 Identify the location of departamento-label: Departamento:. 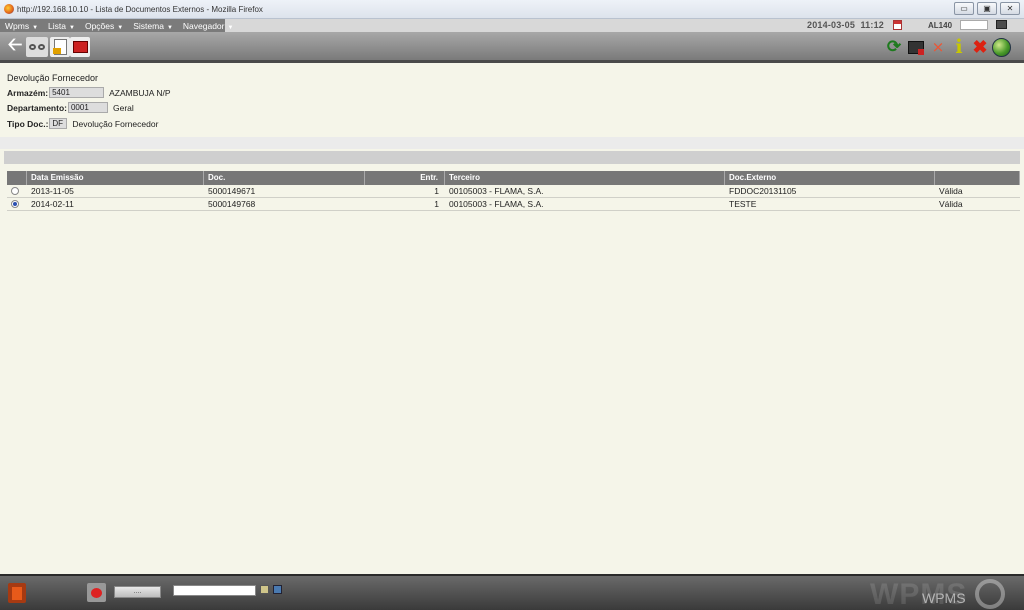
(37, 107).